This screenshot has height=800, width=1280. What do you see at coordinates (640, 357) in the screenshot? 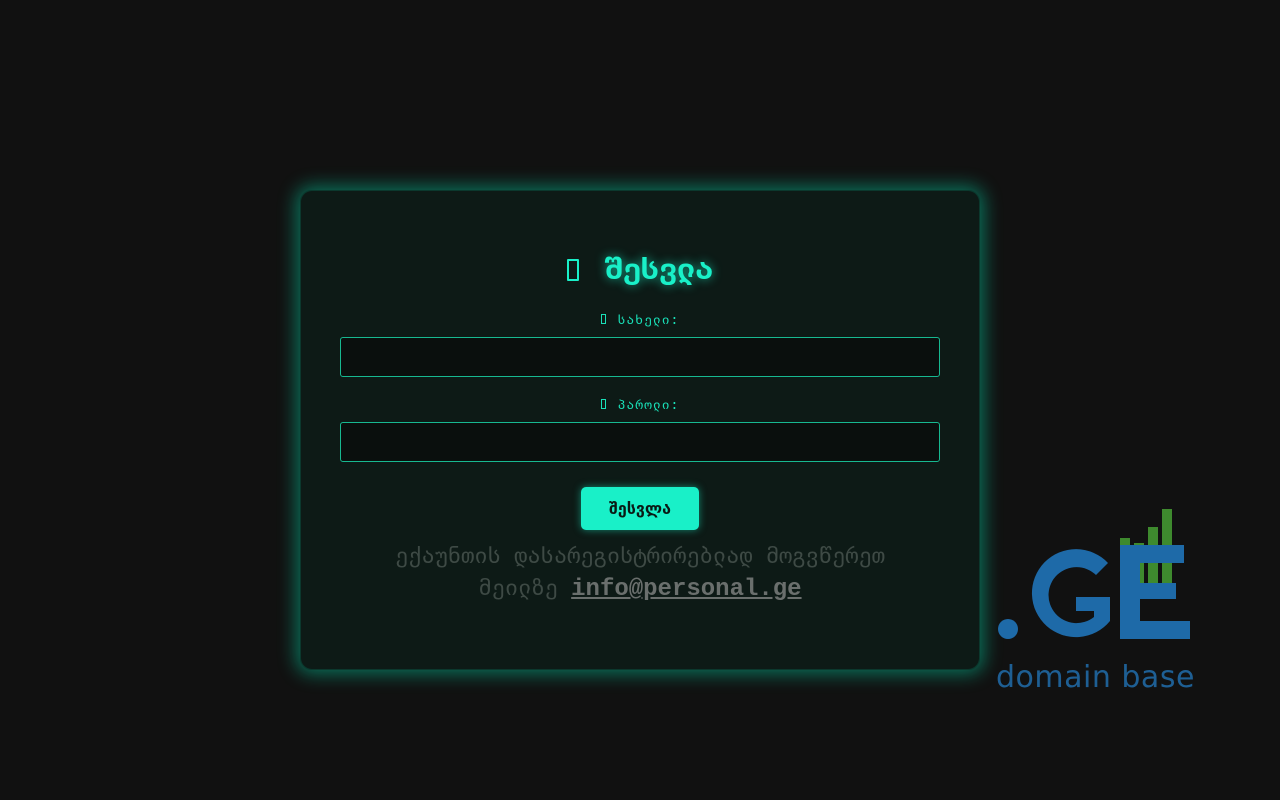
I see `username-input` at bounding box center [640, 357].